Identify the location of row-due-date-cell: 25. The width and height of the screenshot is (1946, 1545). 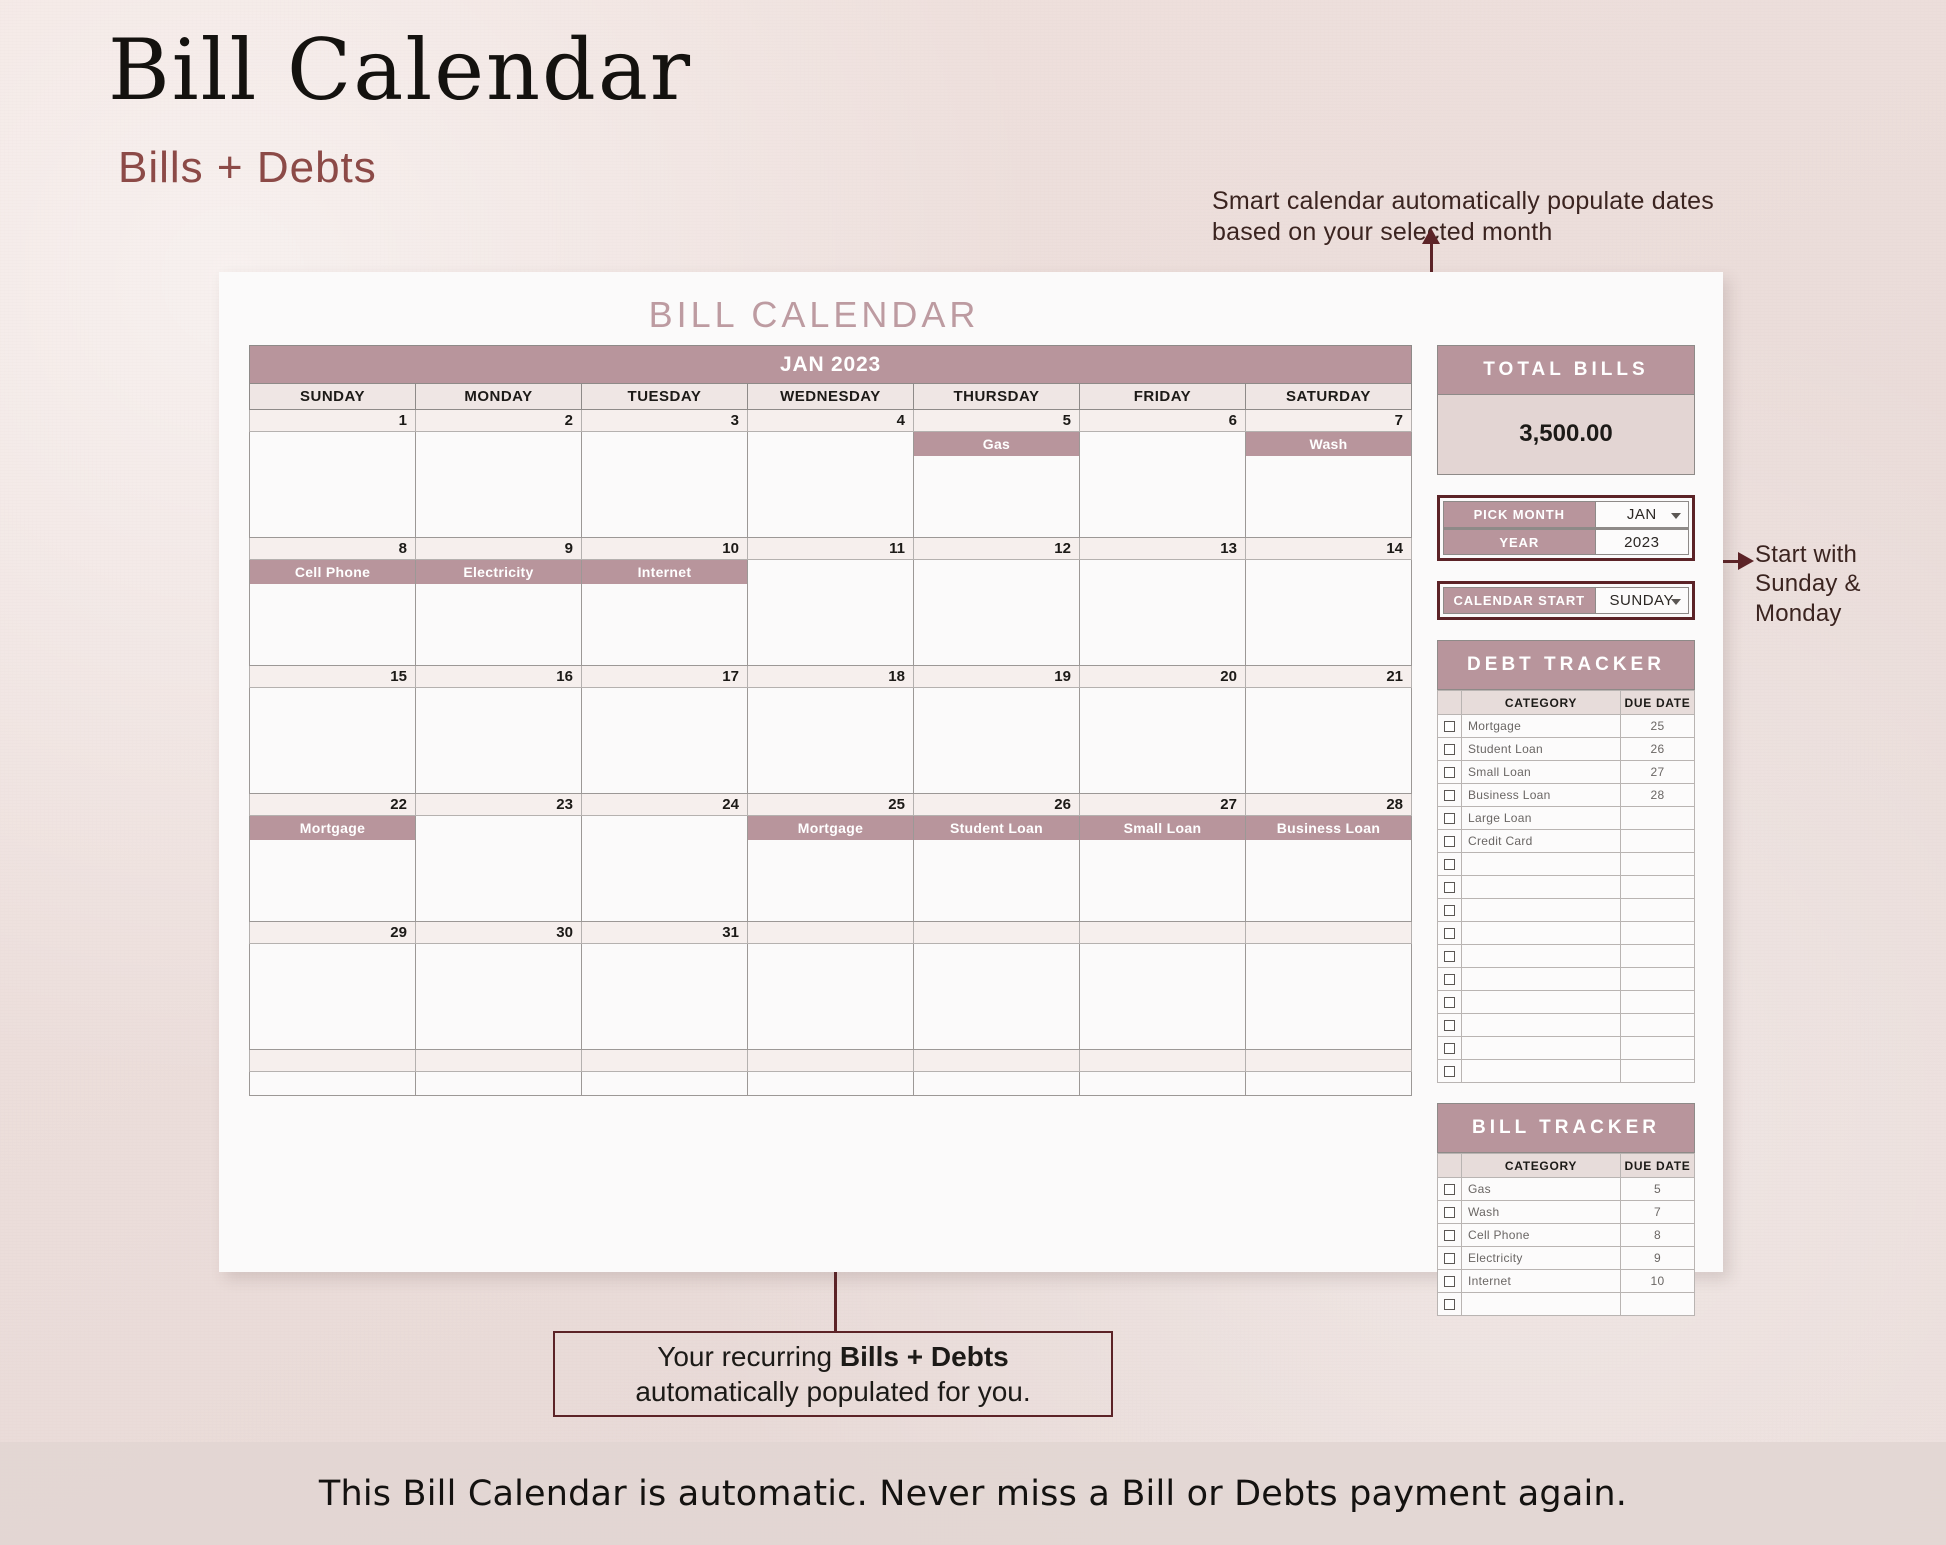
(1657, 726).